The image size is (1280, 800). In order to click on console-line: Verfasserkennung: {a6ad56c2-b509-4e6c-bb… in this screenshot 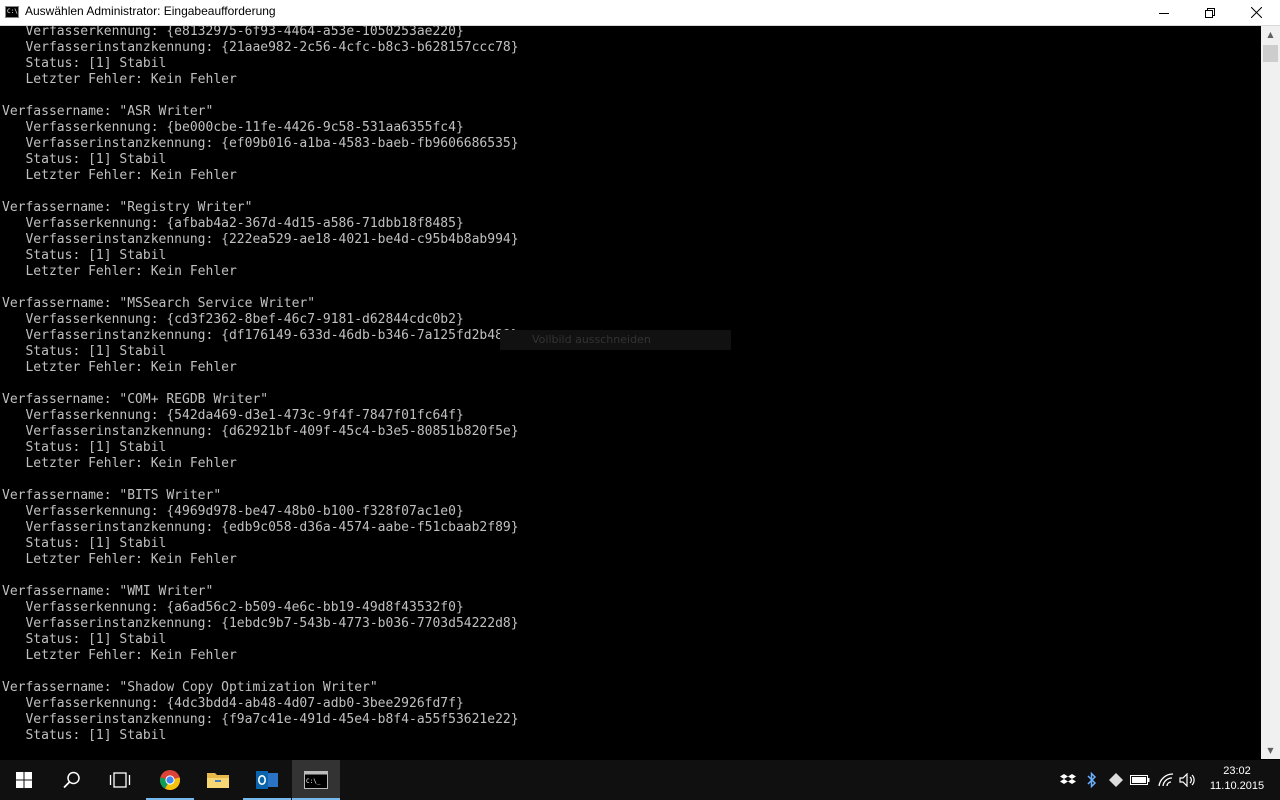, I will do `click(233, 607)`.